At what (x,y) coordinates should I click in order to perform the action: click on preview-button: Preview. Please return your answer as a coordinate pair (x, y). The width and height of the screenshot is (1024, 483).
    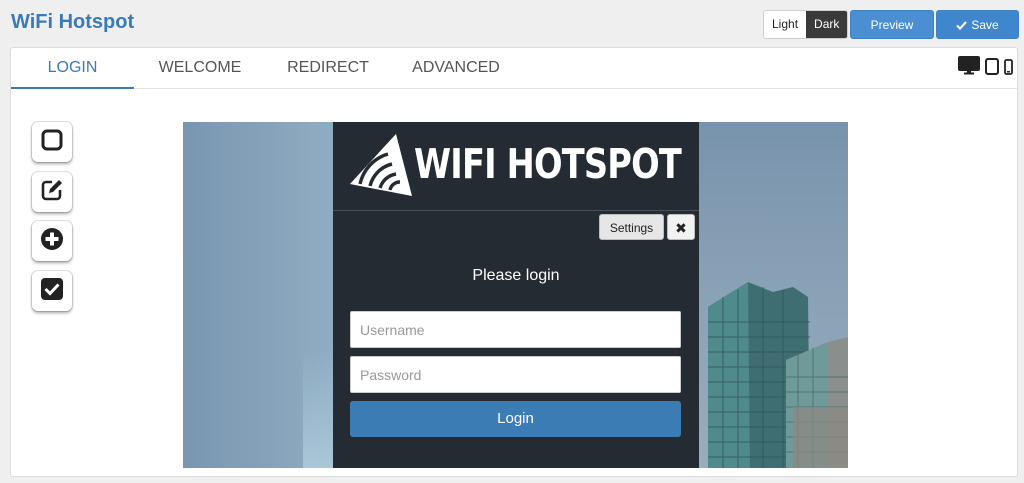
    Looking at the image, I should click on (892, 24).